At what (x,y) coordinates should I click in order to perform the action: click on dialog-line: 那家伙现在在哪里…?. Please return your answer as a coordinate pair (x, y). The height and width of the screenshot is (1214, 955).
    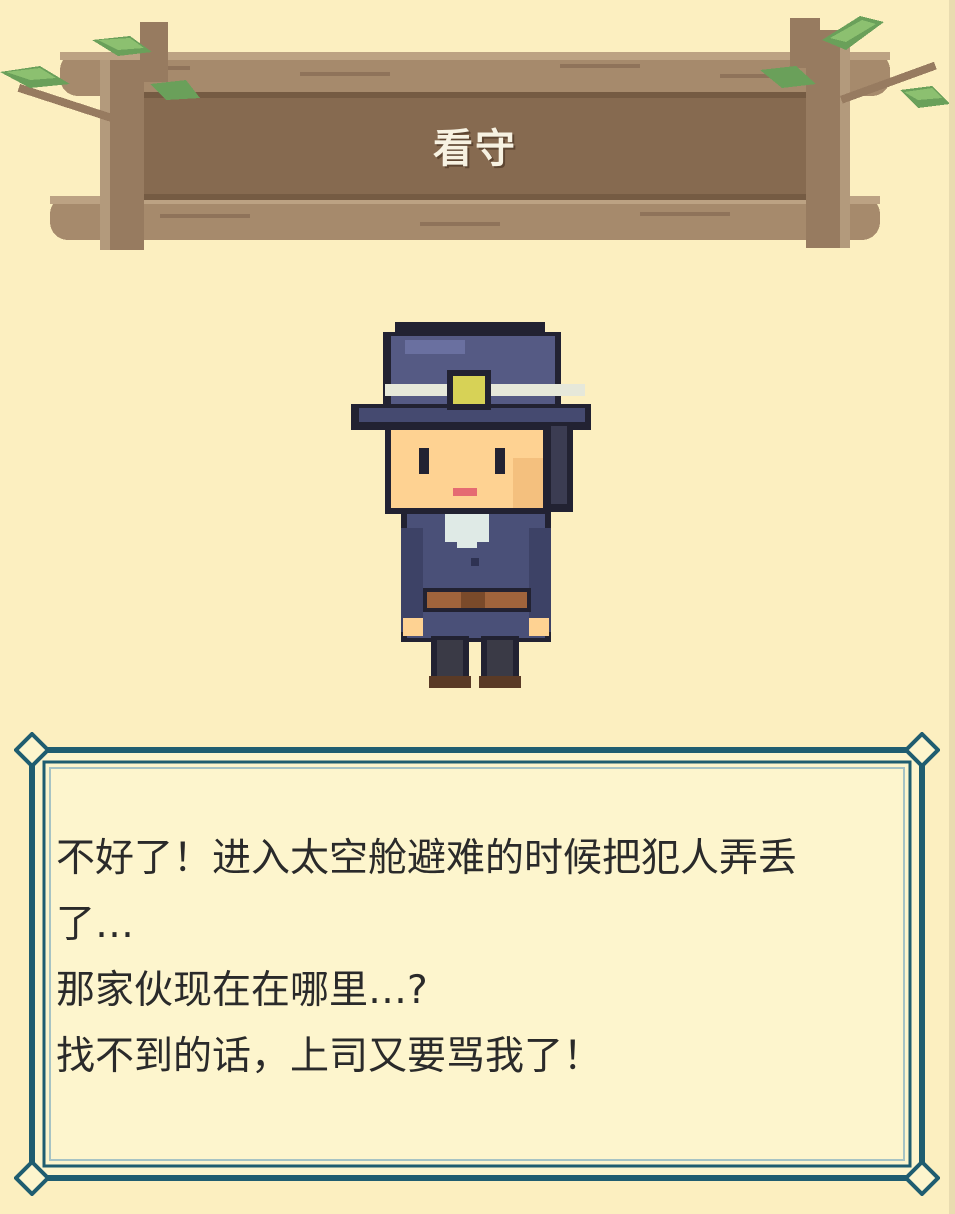
    Looking at the image, I should click on (242, 990).